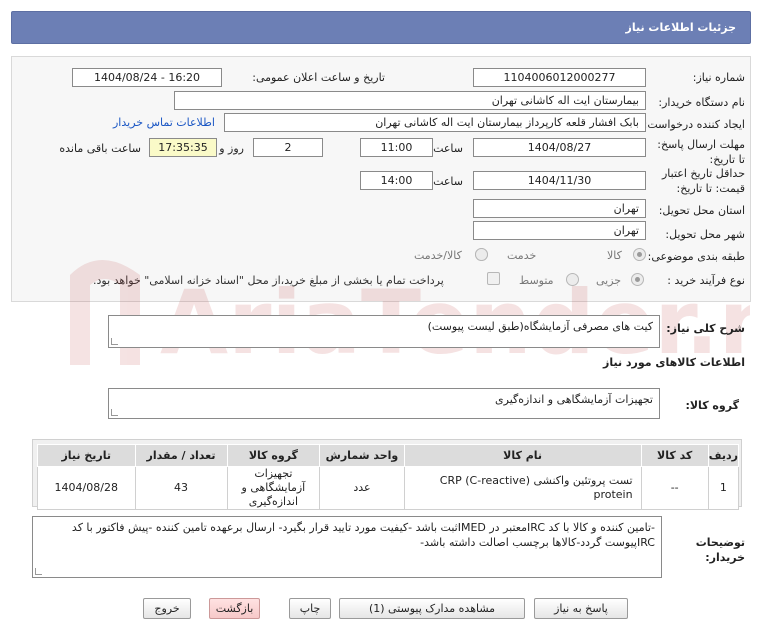 The image size is (761, 635). I want to click on days-field: 2, so click(288, 147).